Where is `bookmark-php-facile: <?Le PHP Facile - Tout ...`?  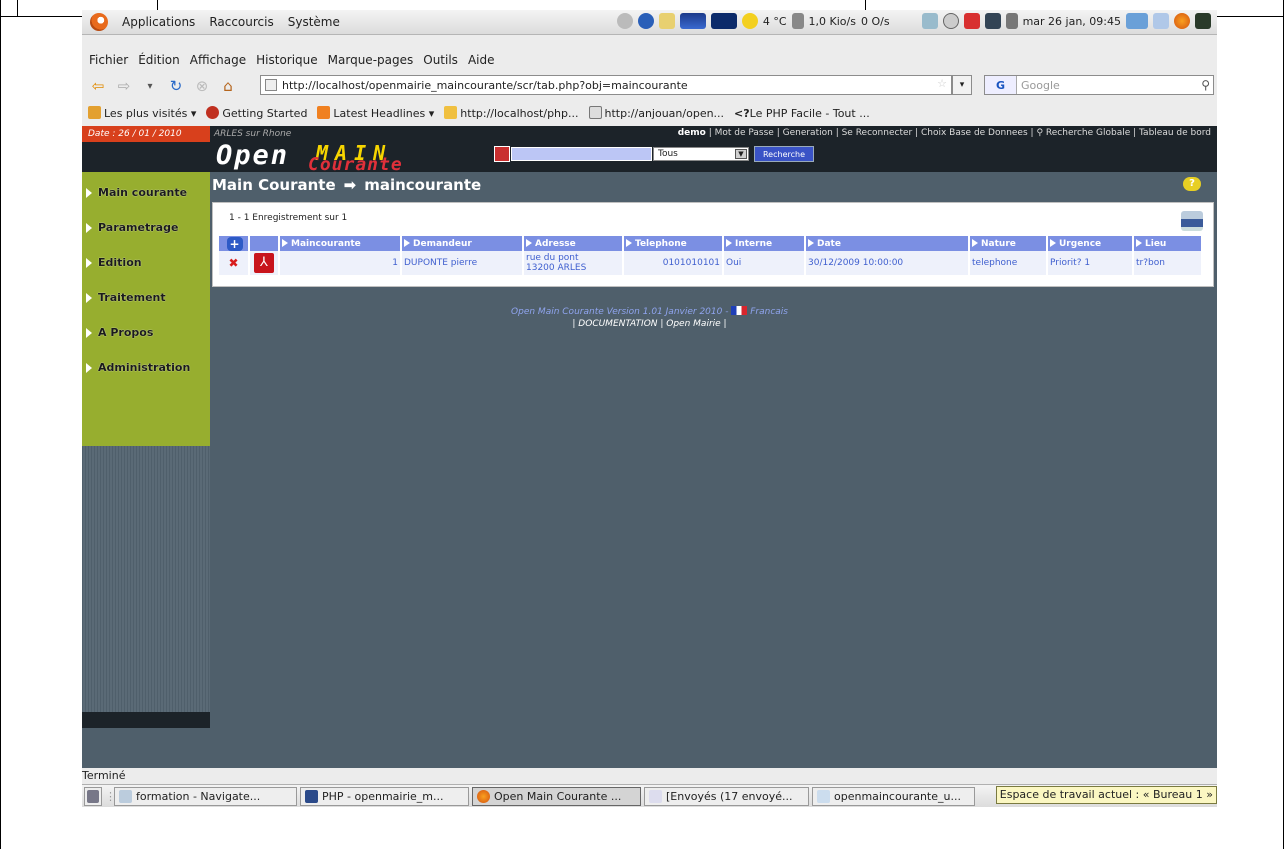
bookmark-php-facile: <?Le PHP Facile - Tout ... is located at coordinates (802, 113).